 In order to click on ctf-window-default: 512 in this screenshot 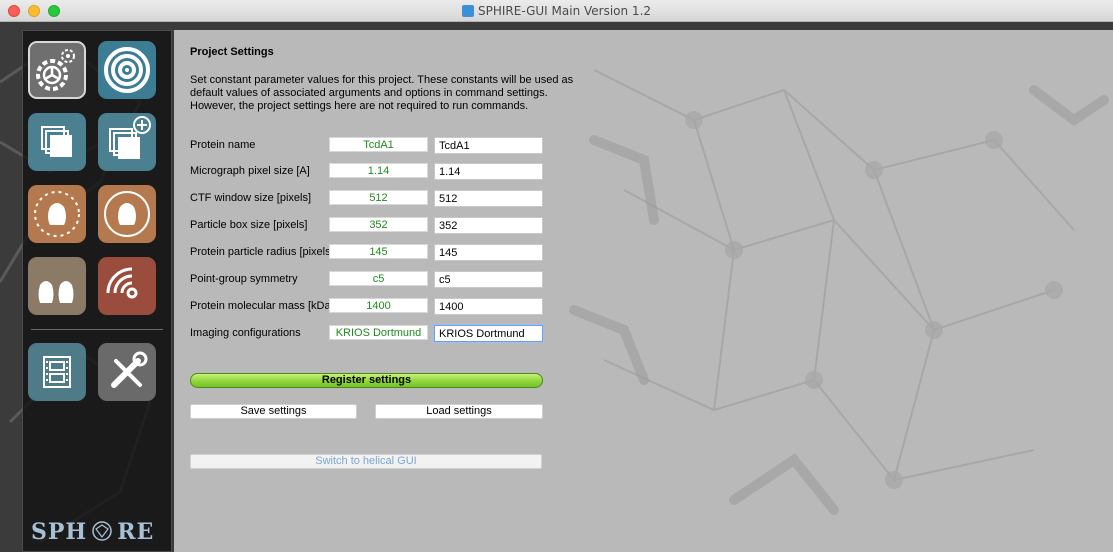, I will do `click(378, 197)`.